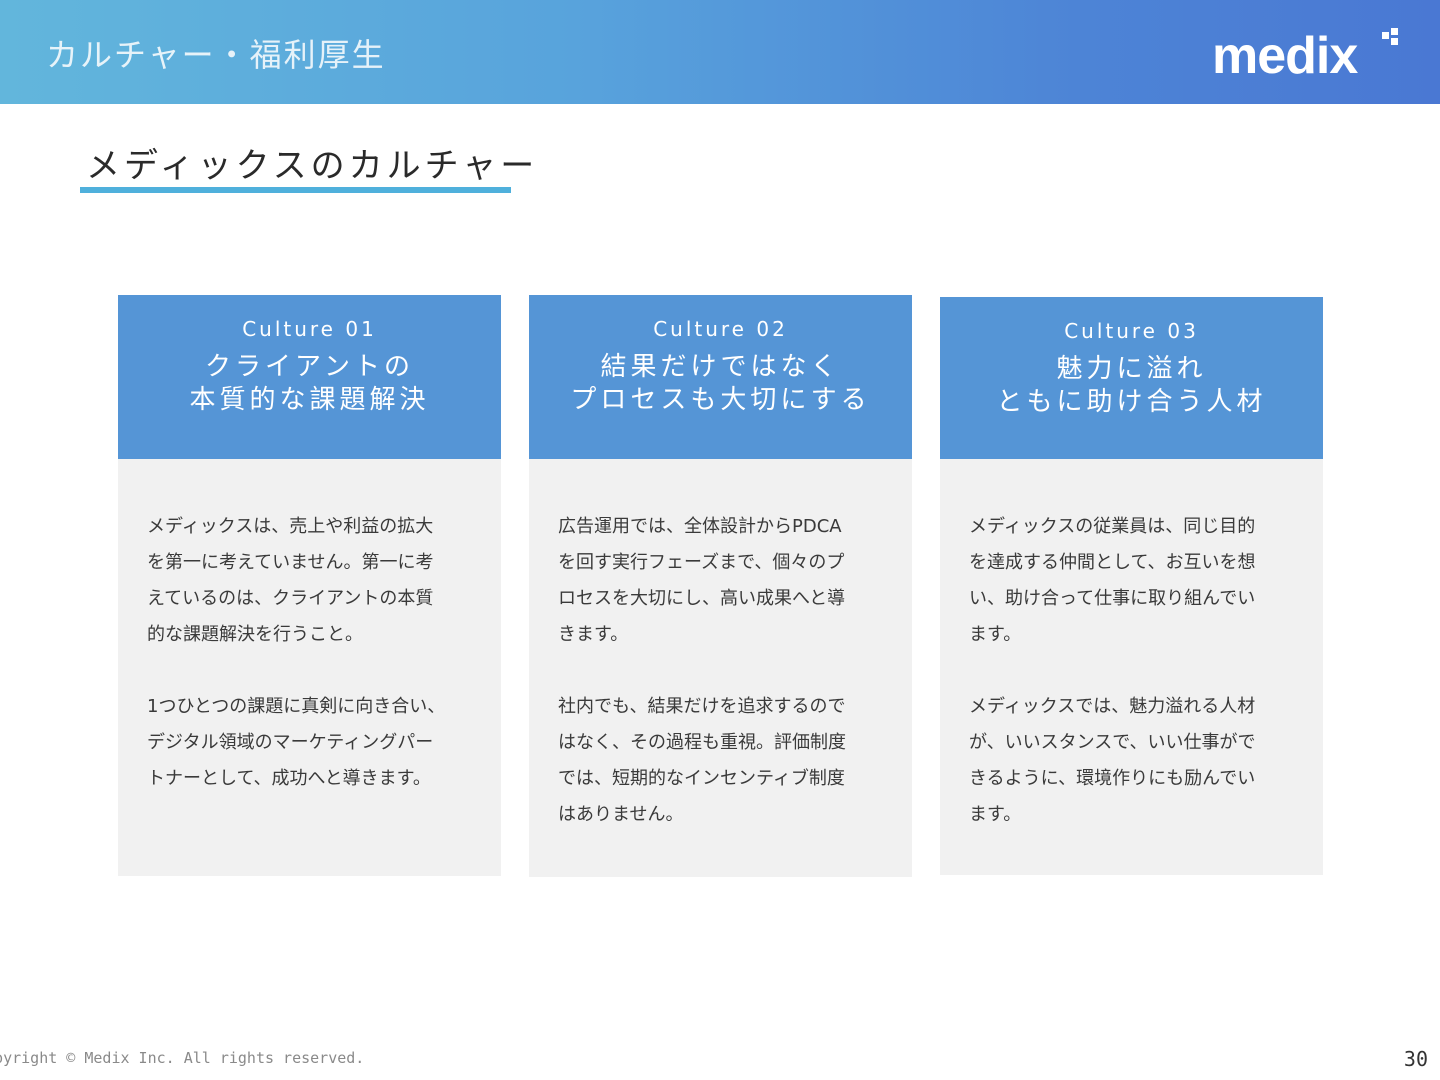 The height and width of the screenshot is (1080, 1440). What do you see at coordinates (1131, 369) in the screenshot?
I see `card-heading-line1: 魅力に溢れ` at bounding box center [1131, 369].